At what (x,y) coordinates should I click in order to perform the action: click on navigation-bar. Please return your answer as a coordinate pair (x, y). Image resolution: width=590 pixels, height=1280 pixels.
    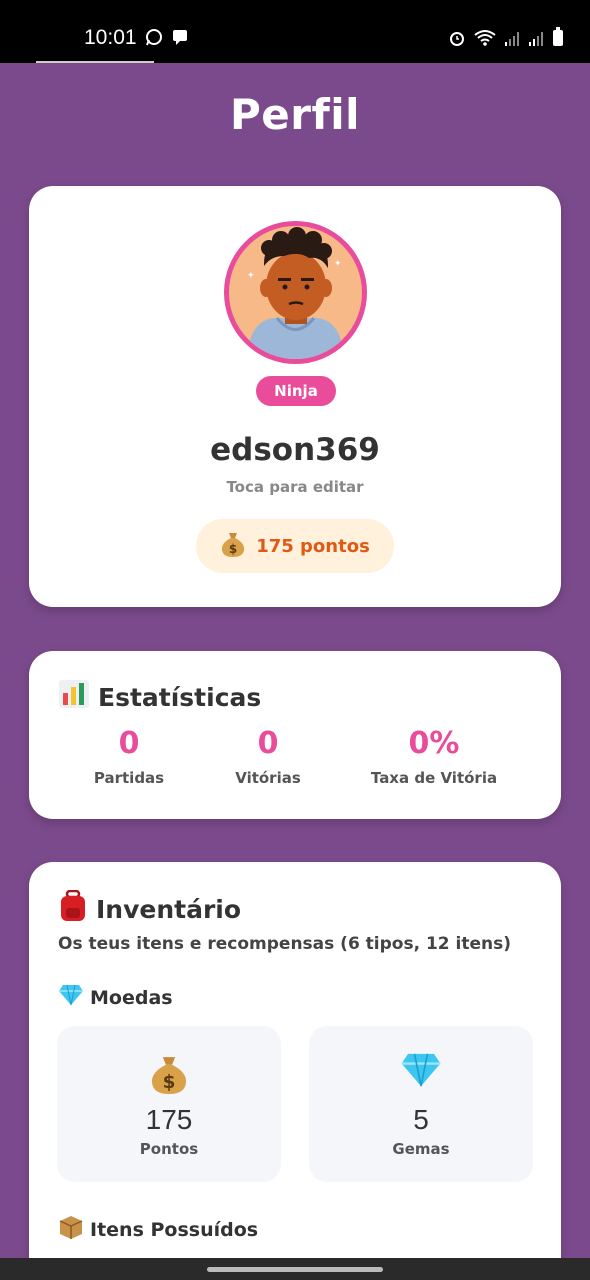
    Looking at the image, I should click on (295, 1269).